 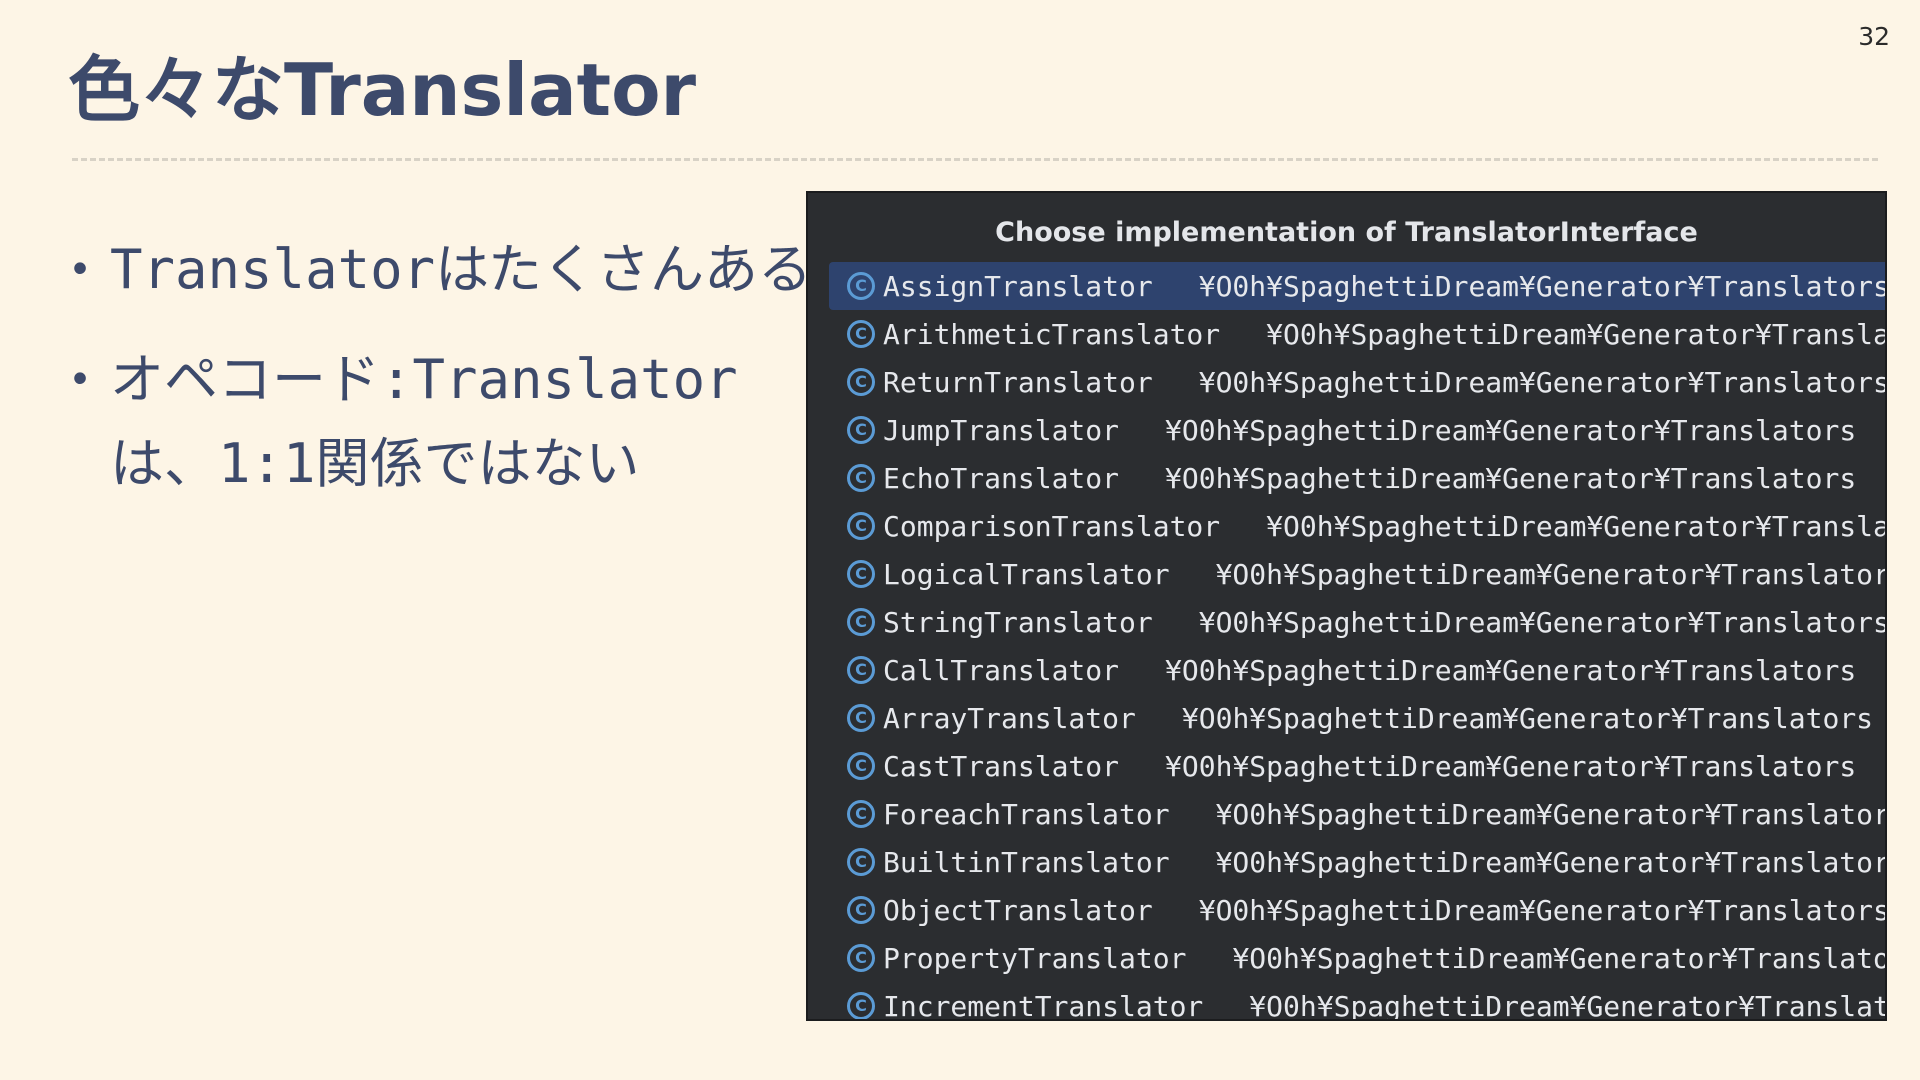 What do you see at coordinates (1001, 430) in the screenshot?
I see `class-name: JumpTranslator` at bounding box center [1001, 430].